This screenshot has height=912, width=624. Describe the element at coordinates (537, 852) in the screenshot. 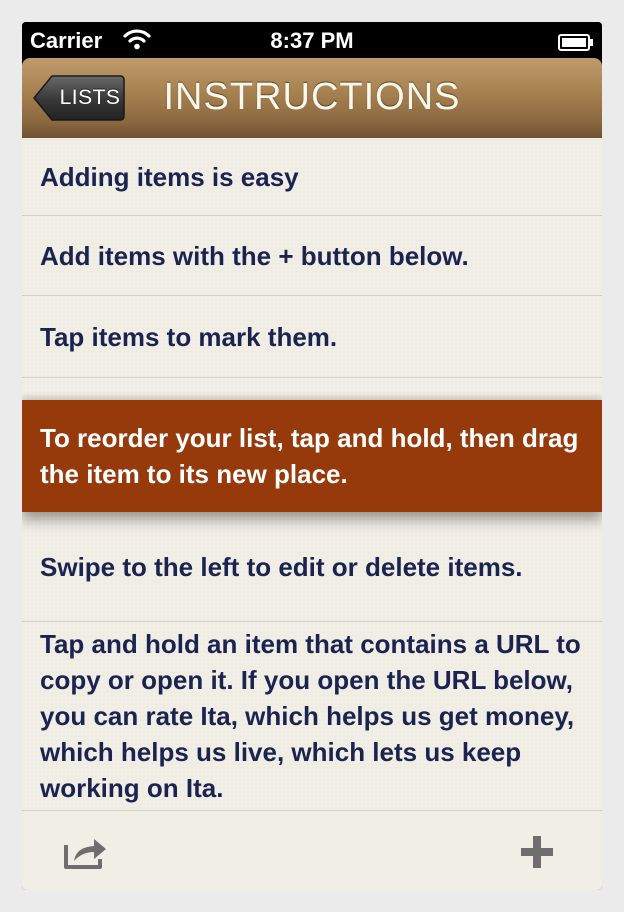

I see `plus-icon` at that location.